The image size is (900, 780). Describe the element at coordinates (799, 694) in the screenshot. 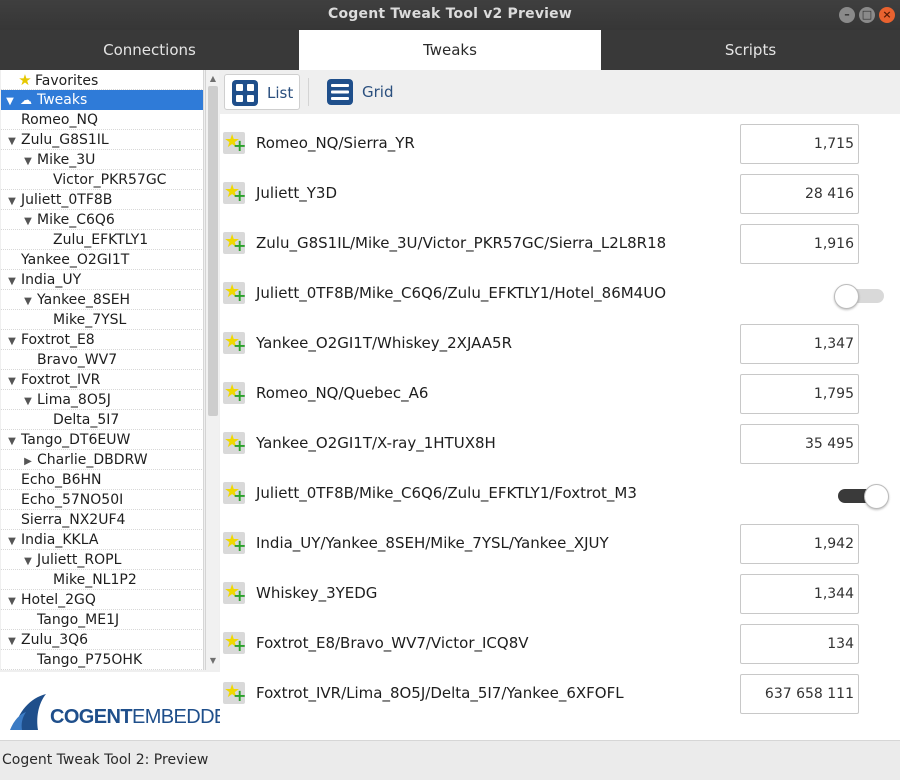

I see `tweak-value-input: 637 658 111` at that location.